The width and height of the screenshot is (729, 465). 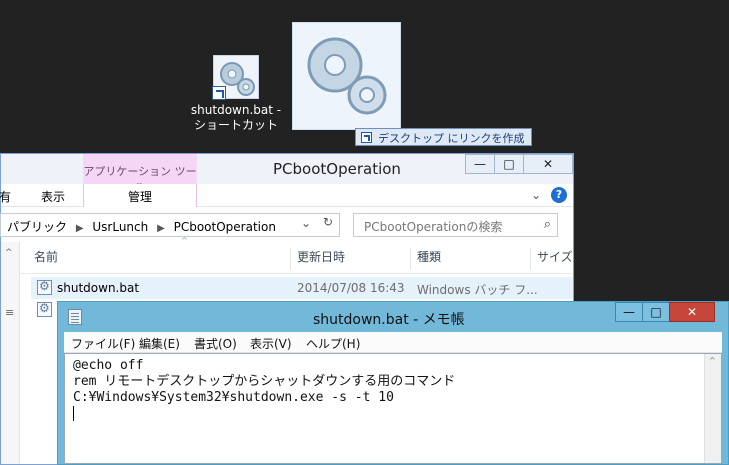 I want to click on context-tab-application-tools: アプリケーション ツール, so click(x=140, y=174).